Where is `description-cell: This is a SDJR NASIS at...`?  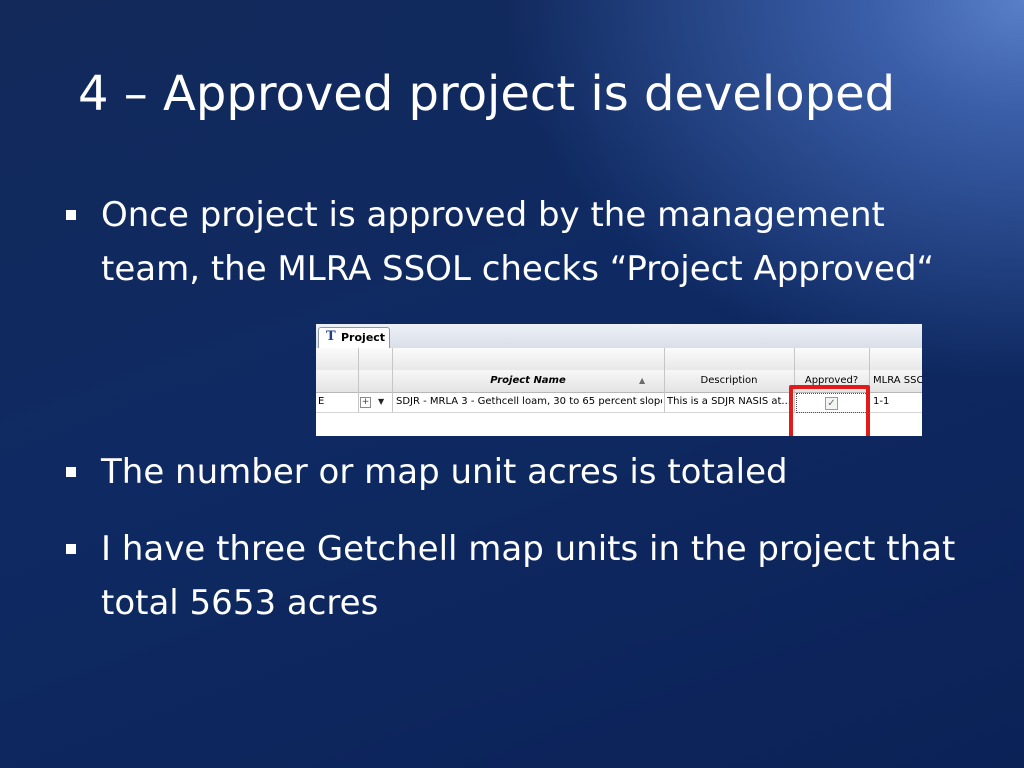 description-cell: This is a SDJR NASIS at... is located at coordinates (730, 402).